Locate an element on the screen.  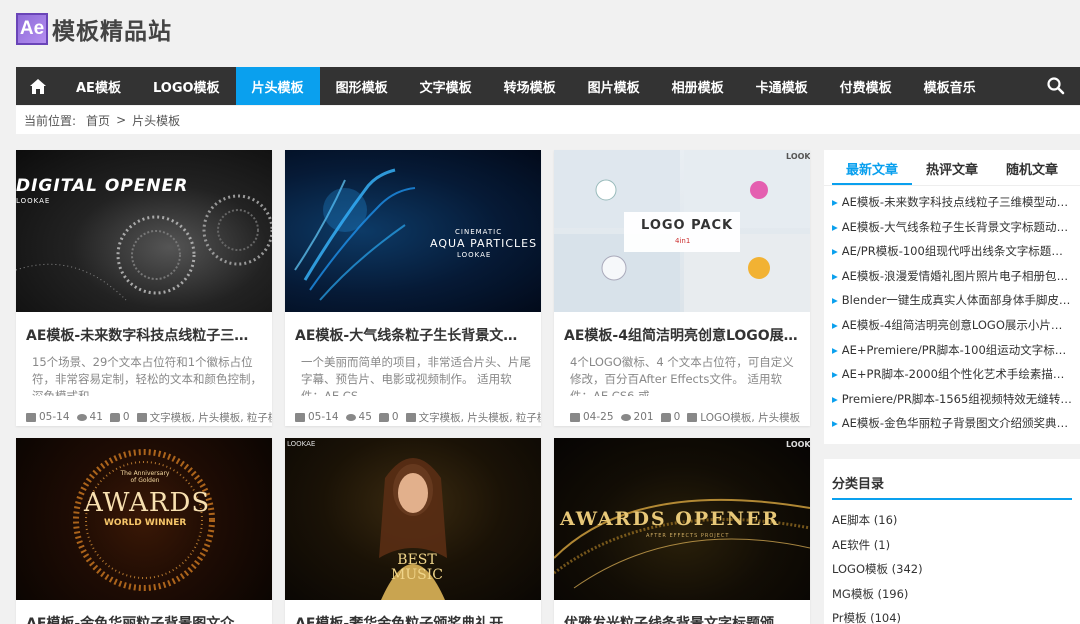
category-item: LOGO模板 (342) is located at coordinates (952, 569).